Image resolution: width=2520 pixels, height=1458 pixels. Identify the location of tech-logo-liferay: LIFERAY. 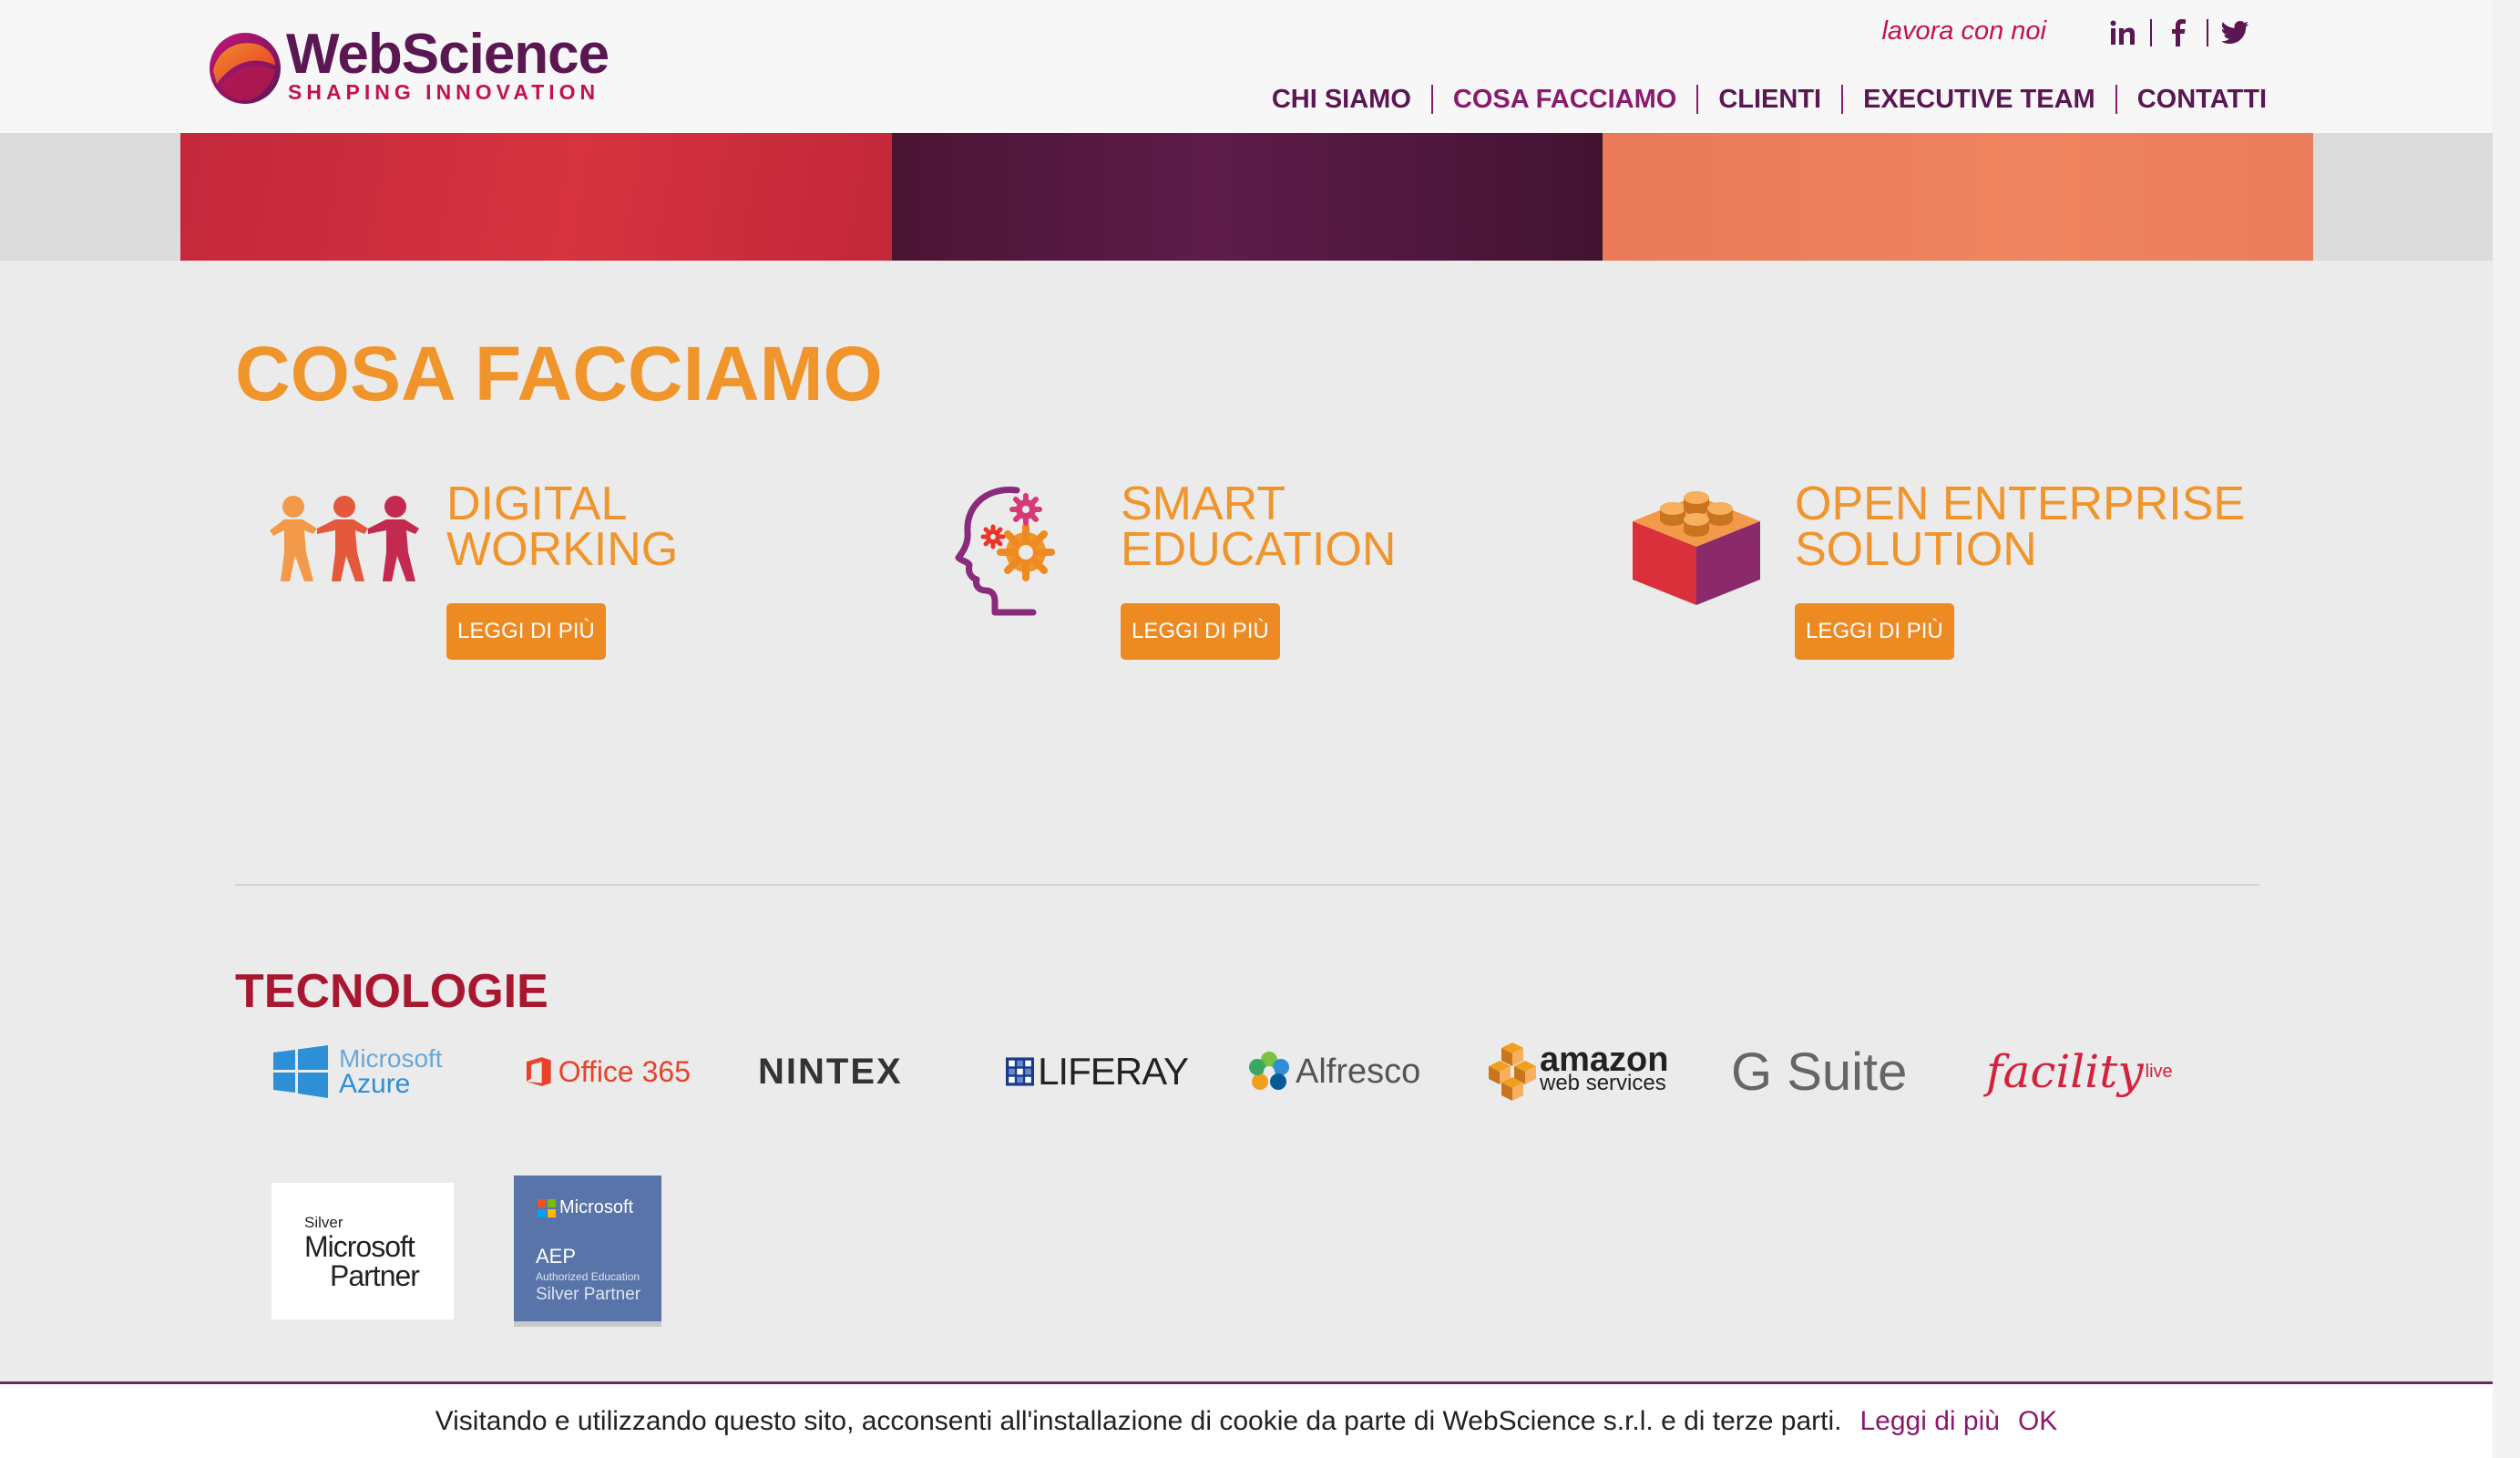
(1097, 1071).